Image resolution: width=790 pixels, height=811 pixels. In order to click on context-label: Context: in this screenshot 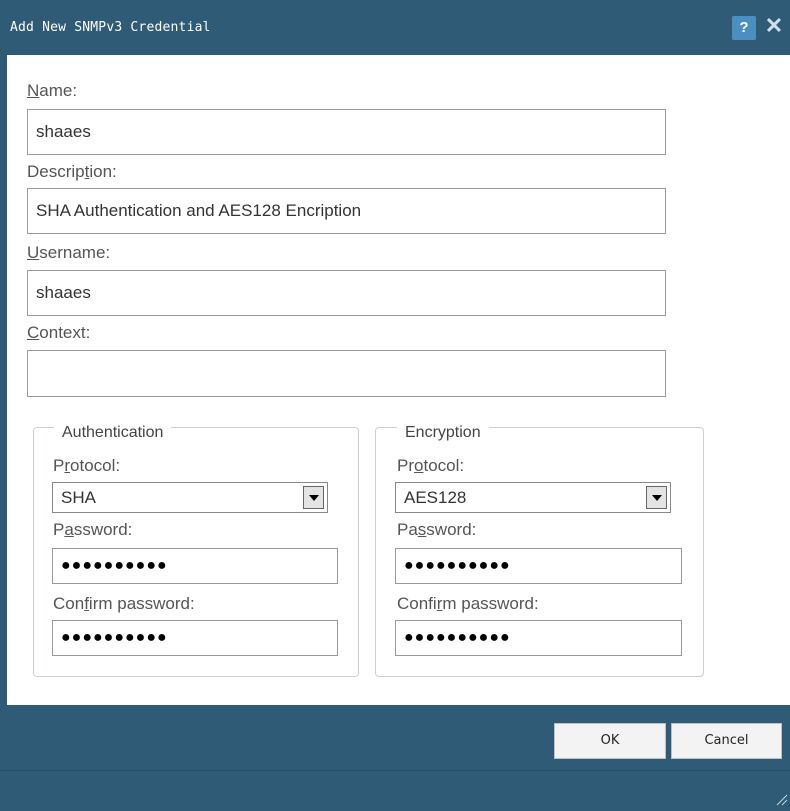, I will do `click(59, 332)`.